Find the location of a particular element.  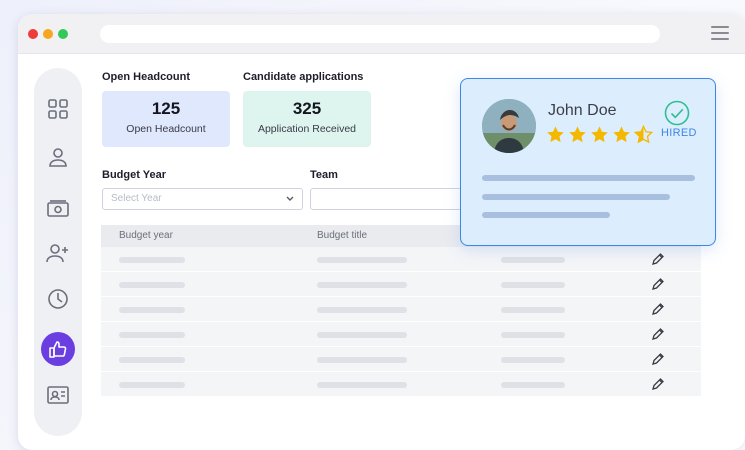

half-star-icon is located at coordinates (643, 134).